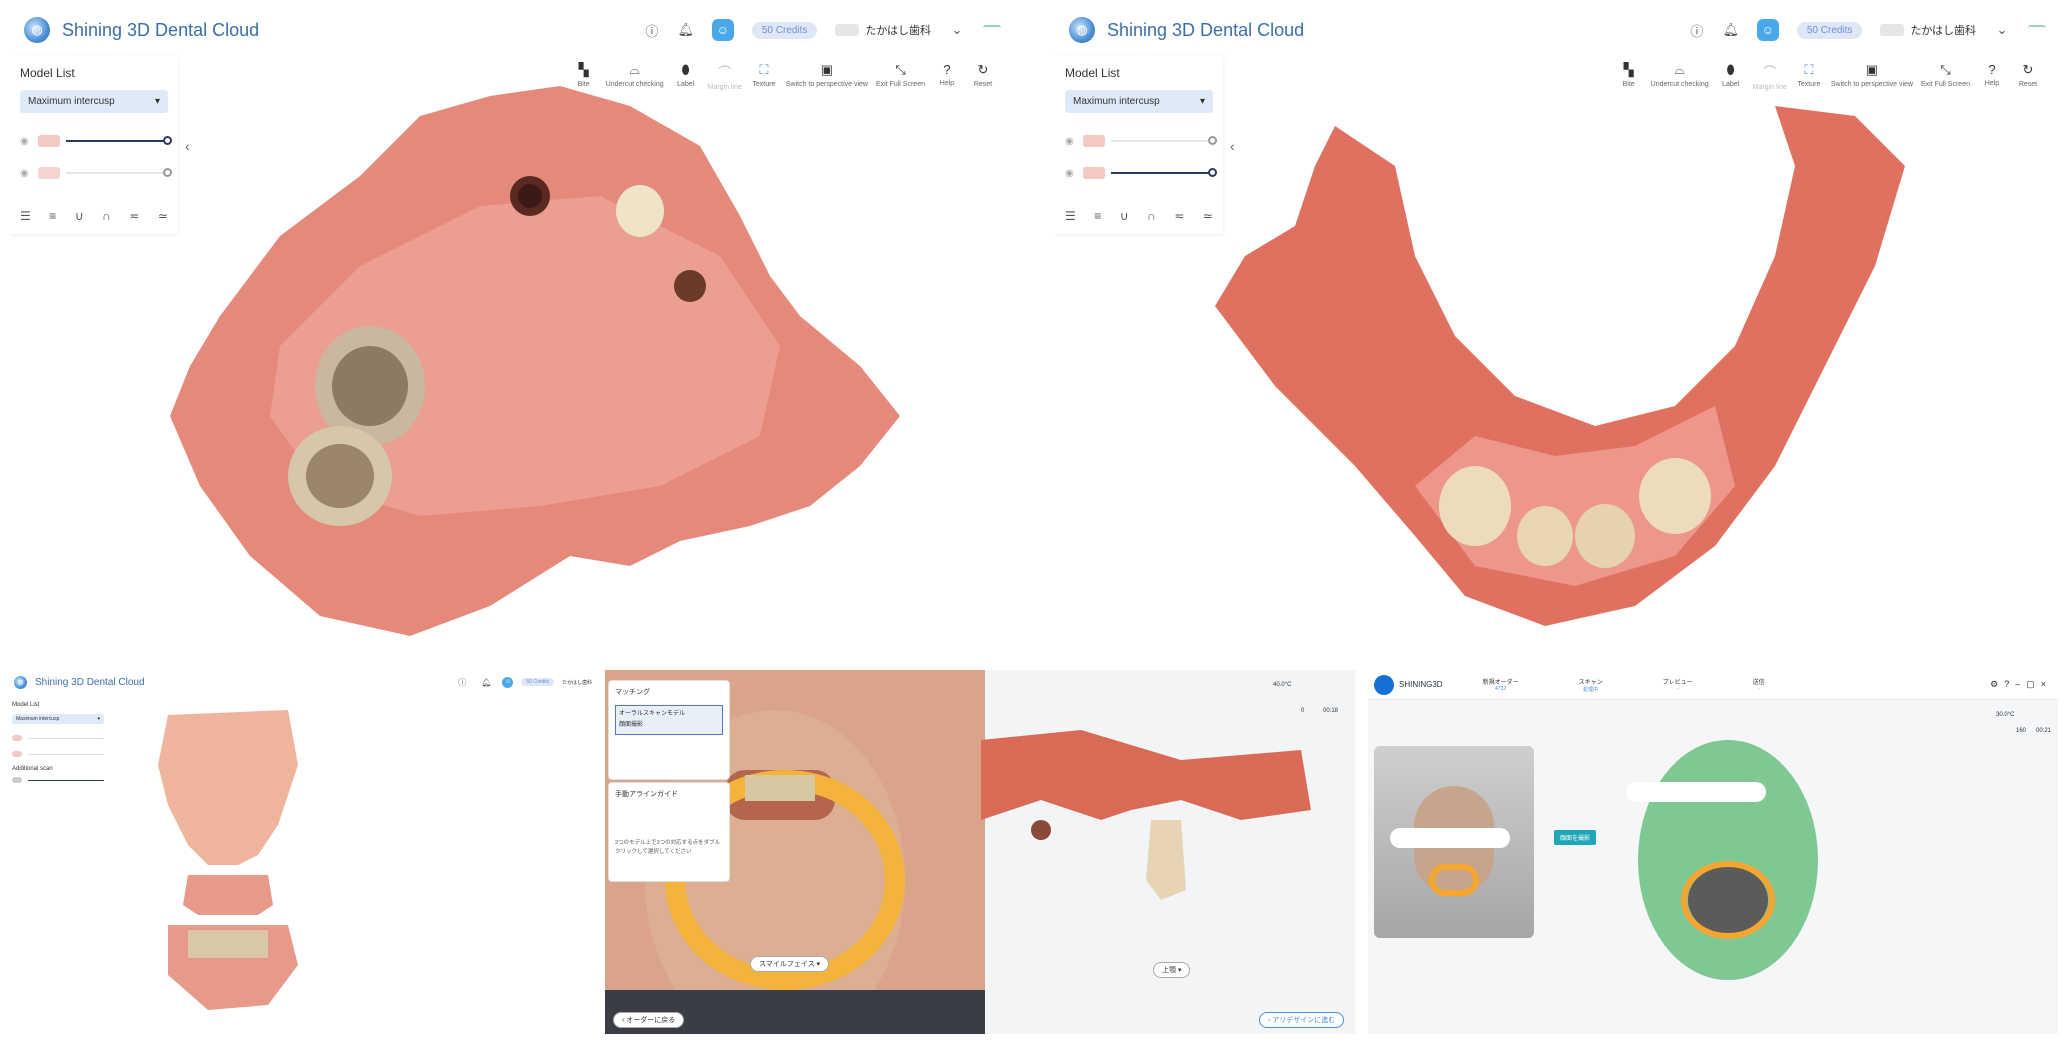  What do you see at coordinates (1758, 682) in the screenshot?
I see `step-label: 送信` at bounding box center [1758, 682].